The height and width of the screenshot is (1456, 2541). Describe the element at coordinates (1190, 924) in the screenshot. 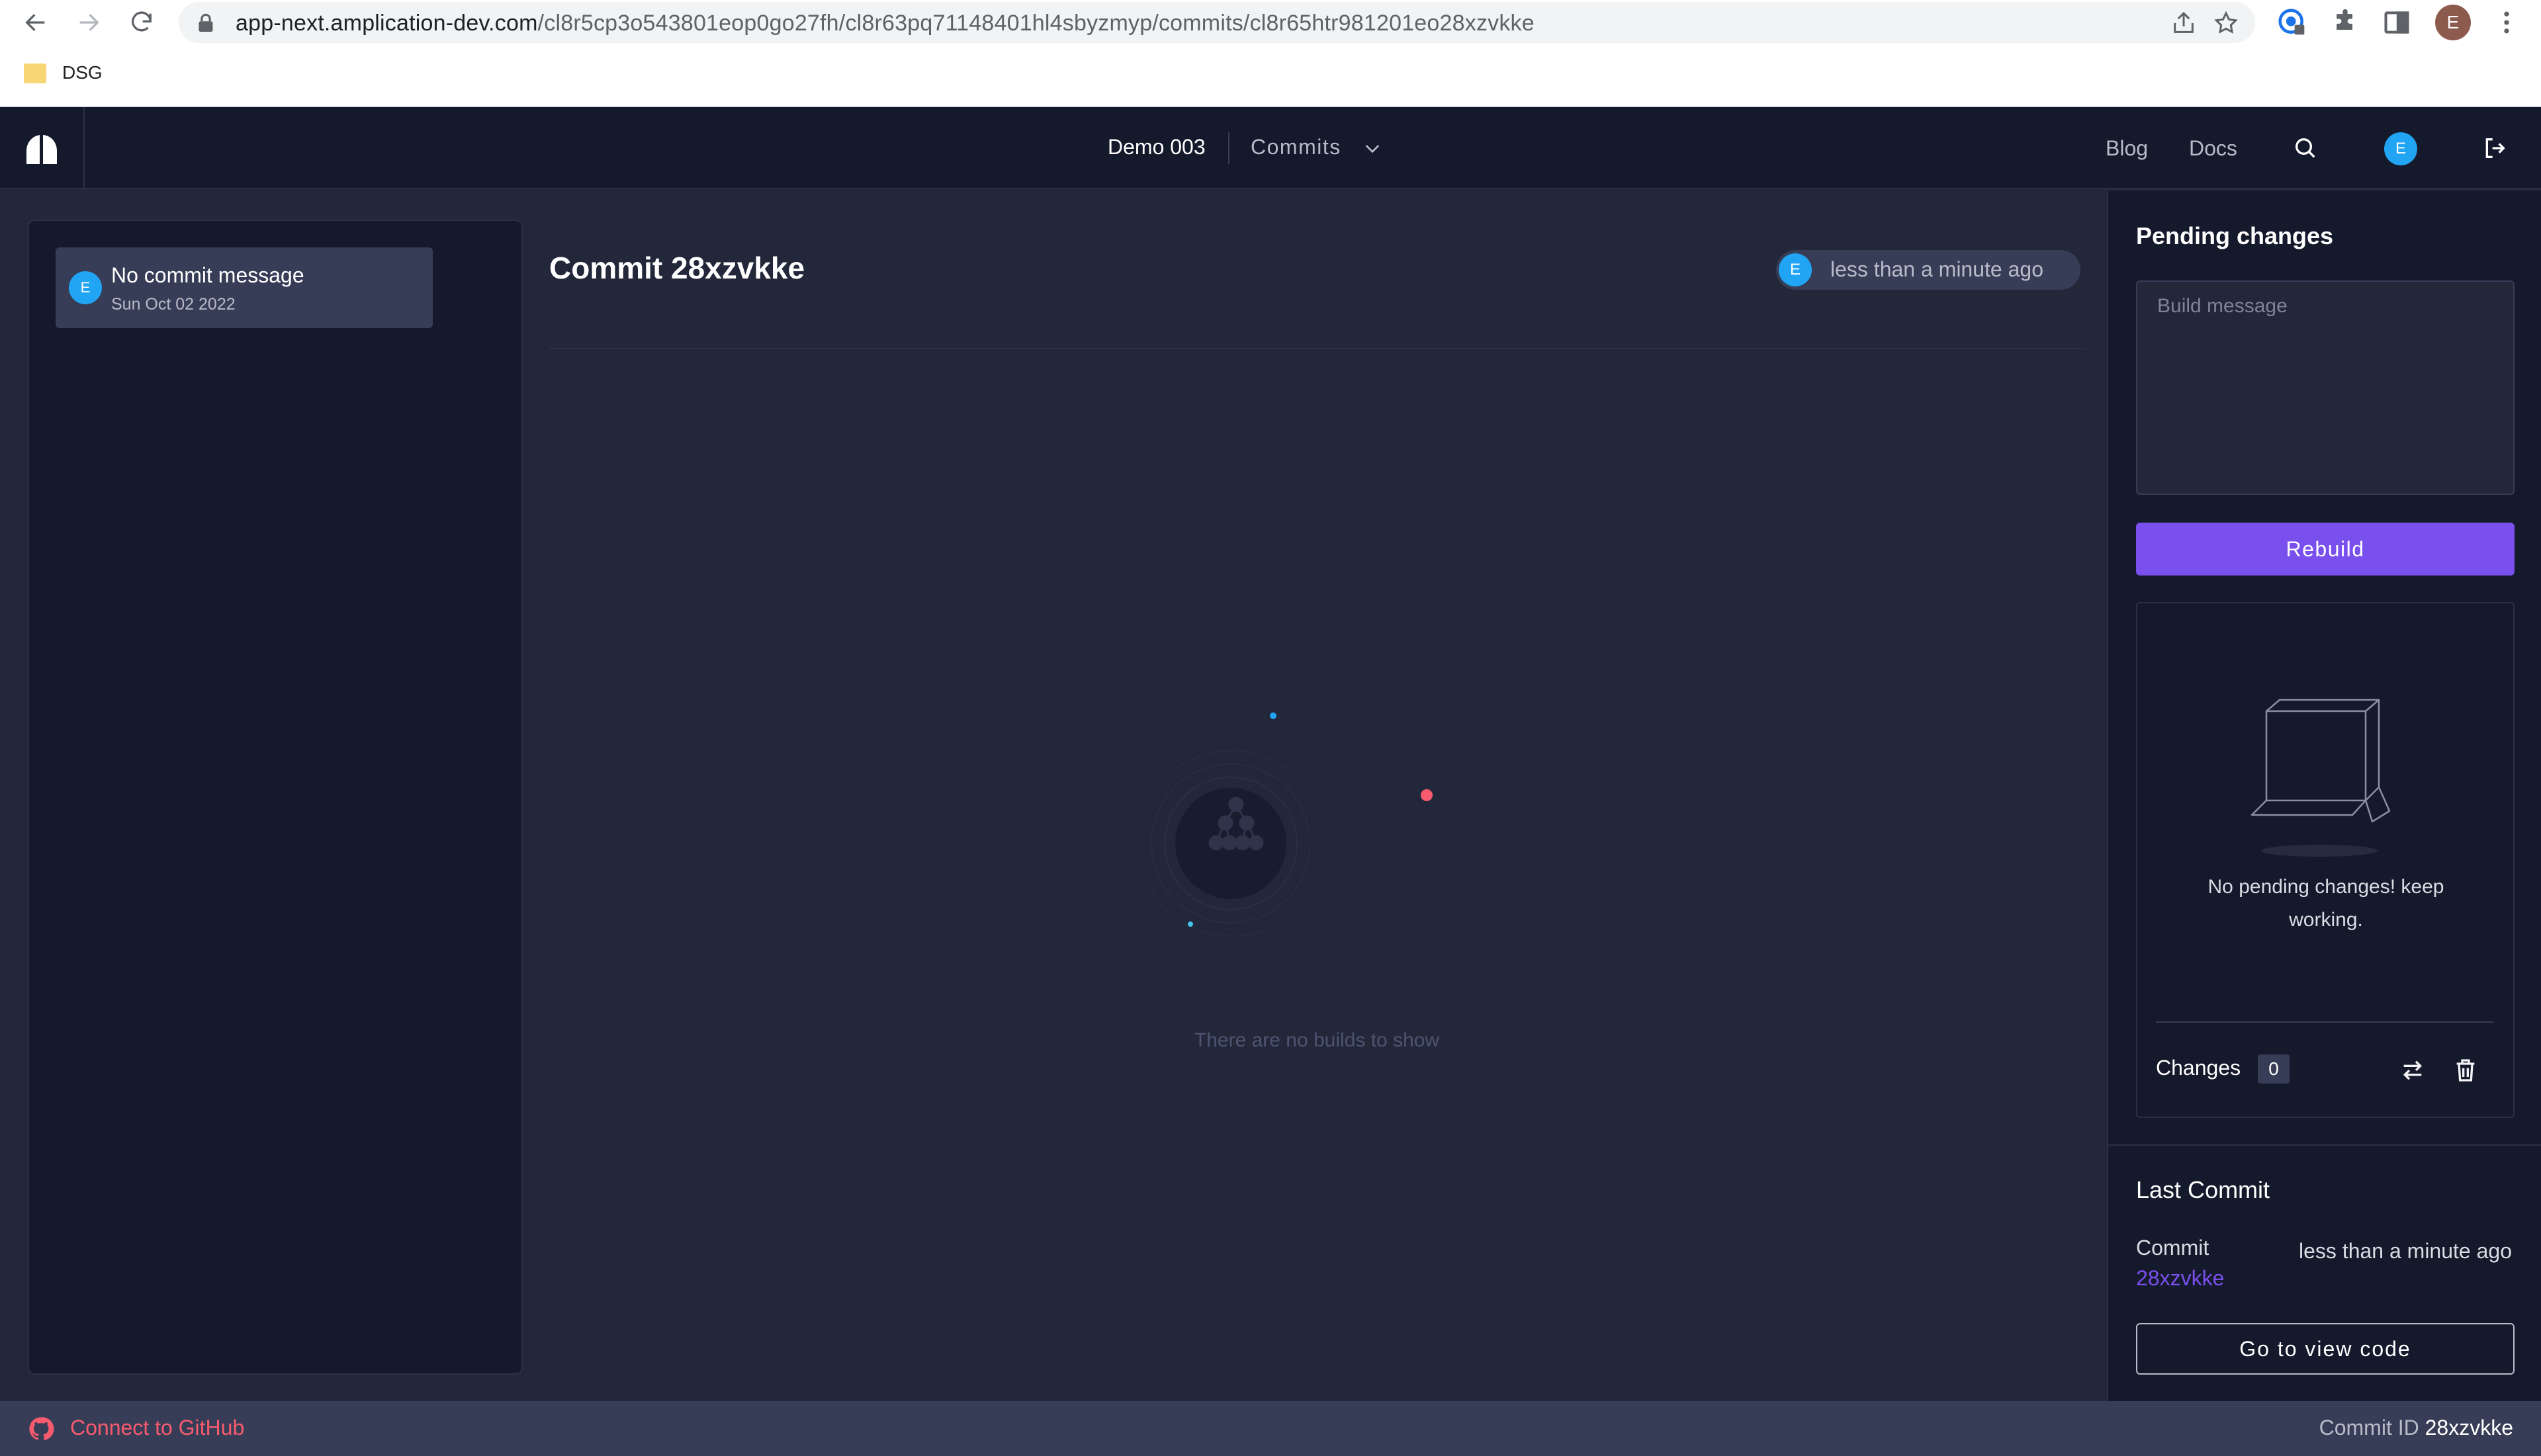

I see `blue-orbit-dot-icon` at that location.